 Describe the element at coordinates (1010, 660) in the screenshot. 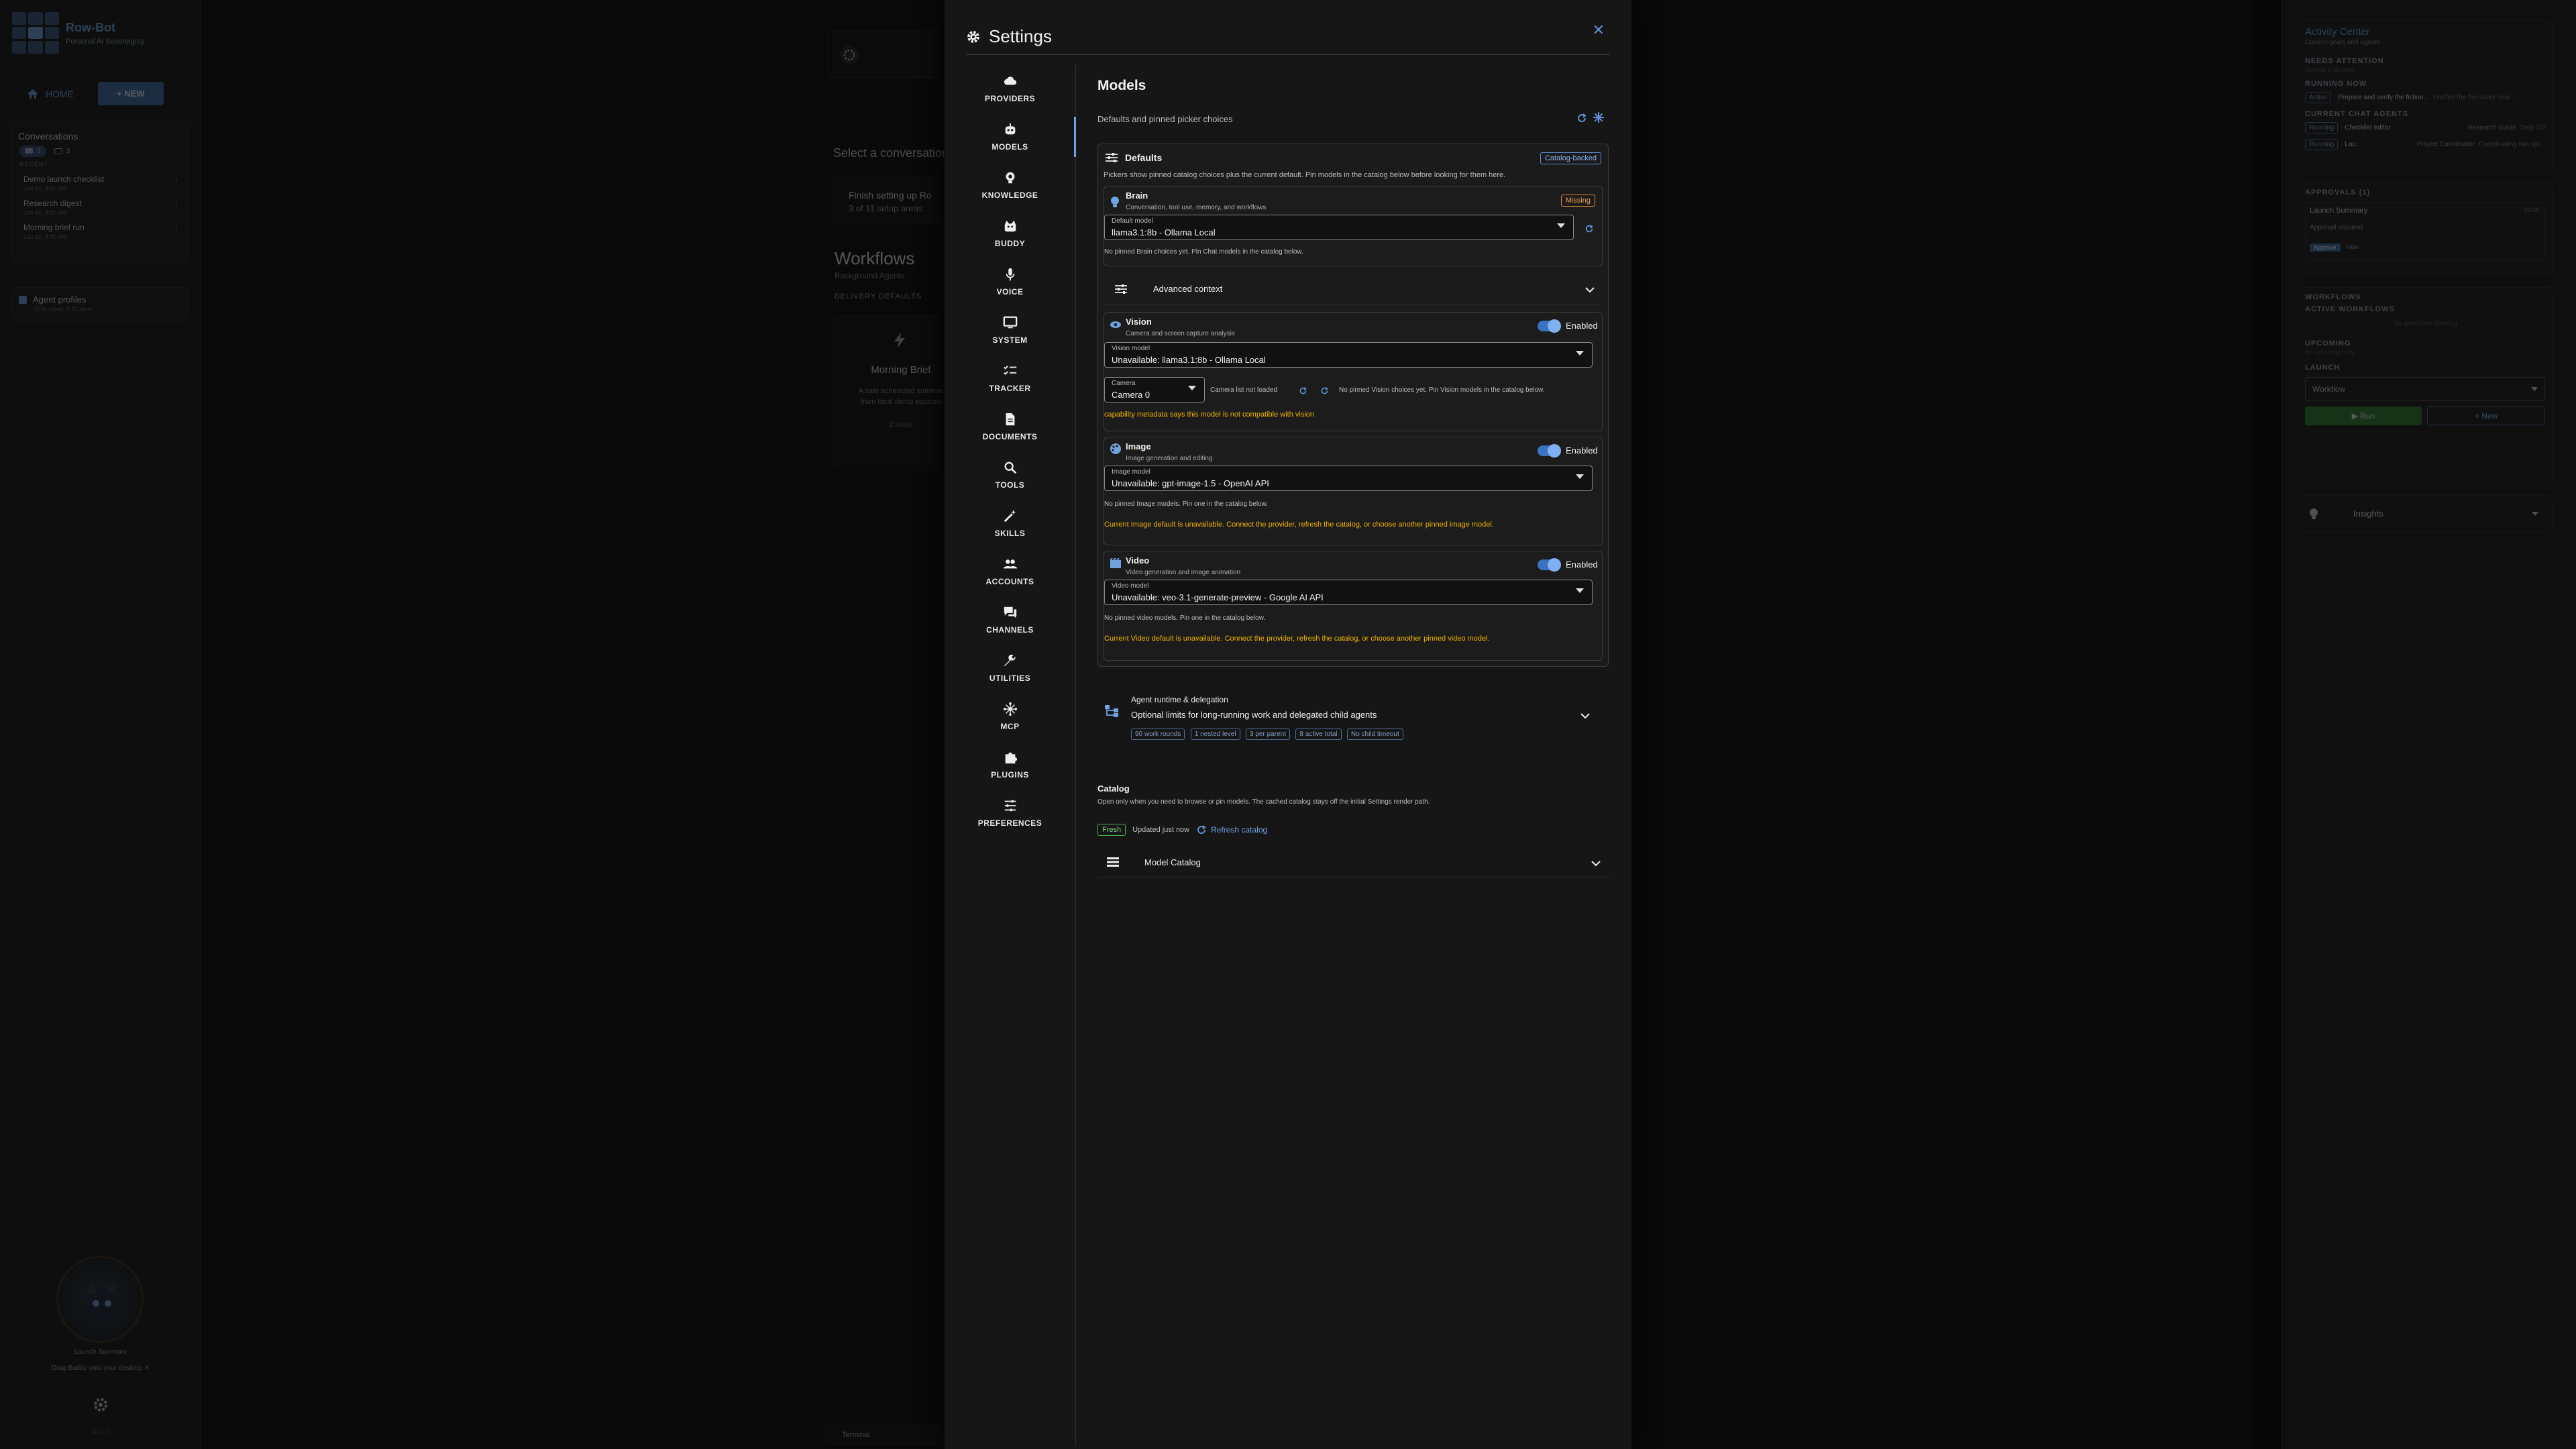

I see `wrench-icon` at that location.